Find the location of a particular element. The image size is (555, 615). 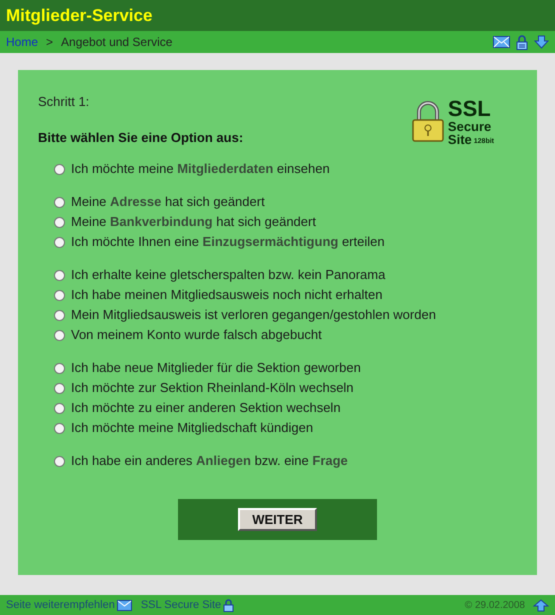

breadcrumb-text: Angebot und Service is located at coordinates (116, 42).